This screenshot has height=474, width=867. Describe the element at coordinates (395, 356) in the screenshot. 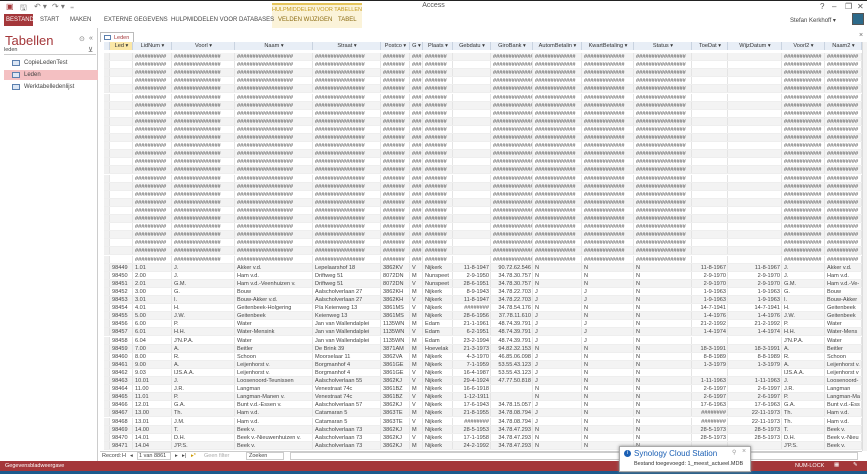

I see `cell: 3862VA` at that location.